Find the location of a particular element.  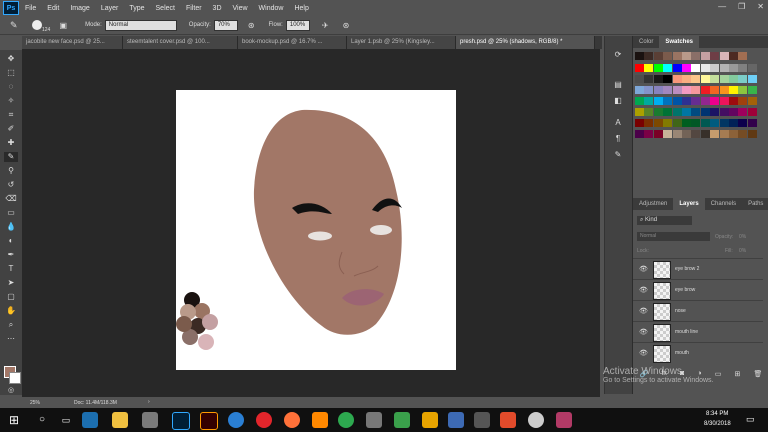

group-icon: ▭ is located at coordinates (718, 374).